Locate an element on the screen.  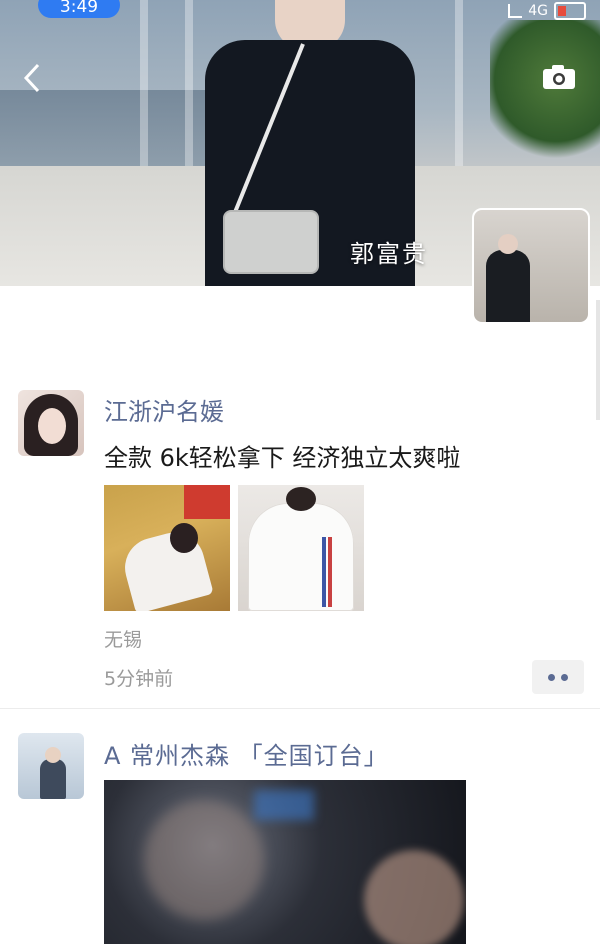
camera-icon is located at coordinates (559, 77).